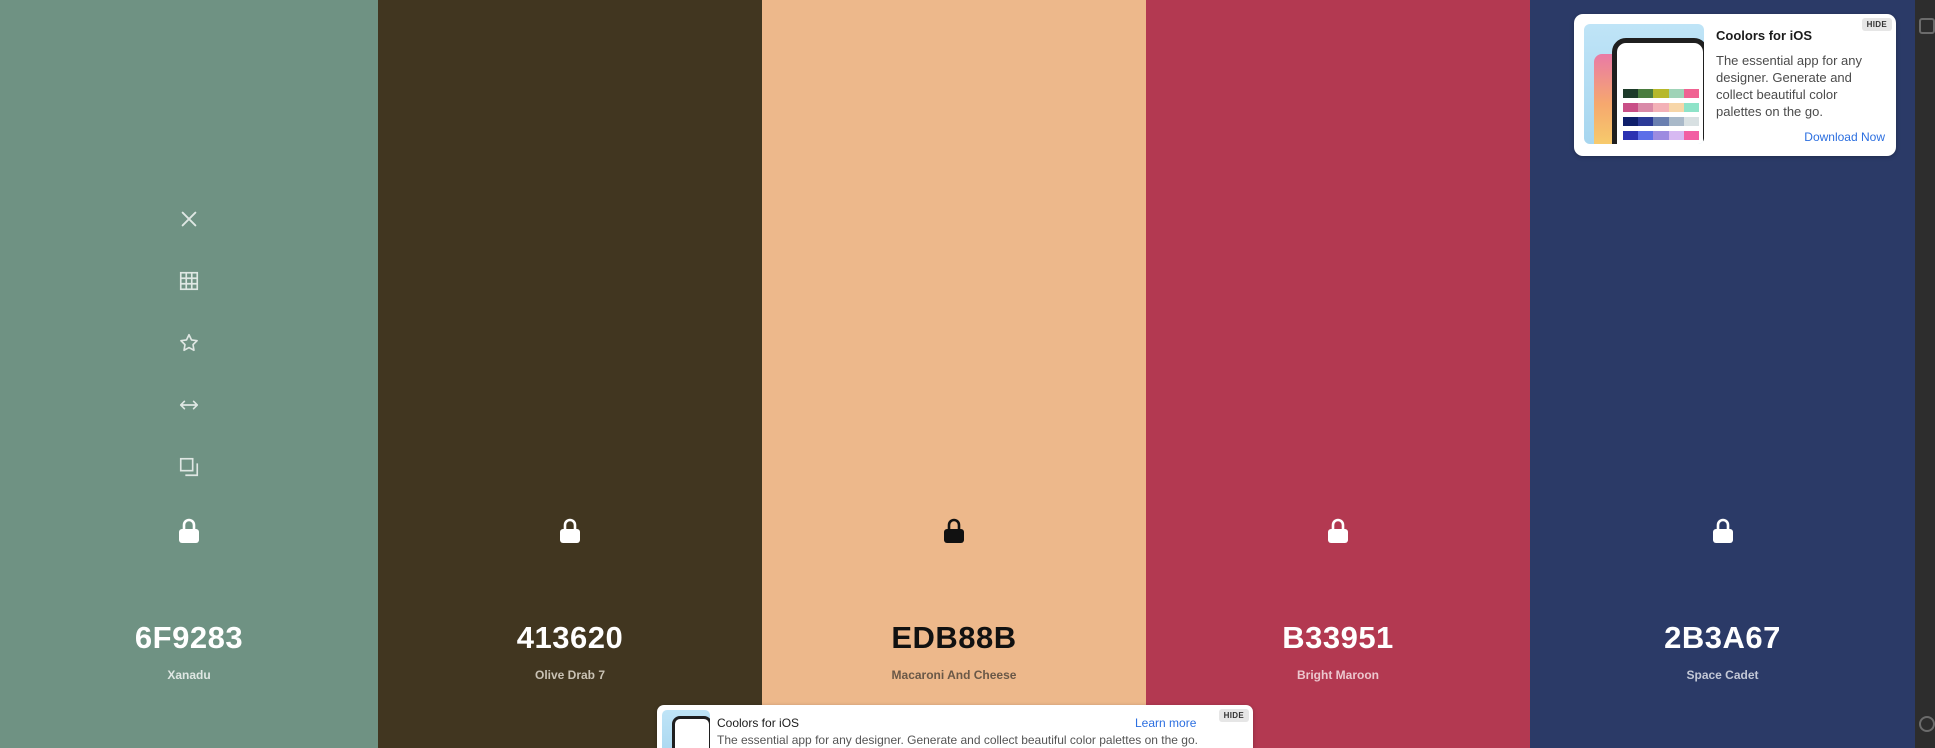  I want to click on copy-icon, so click(189, 467).